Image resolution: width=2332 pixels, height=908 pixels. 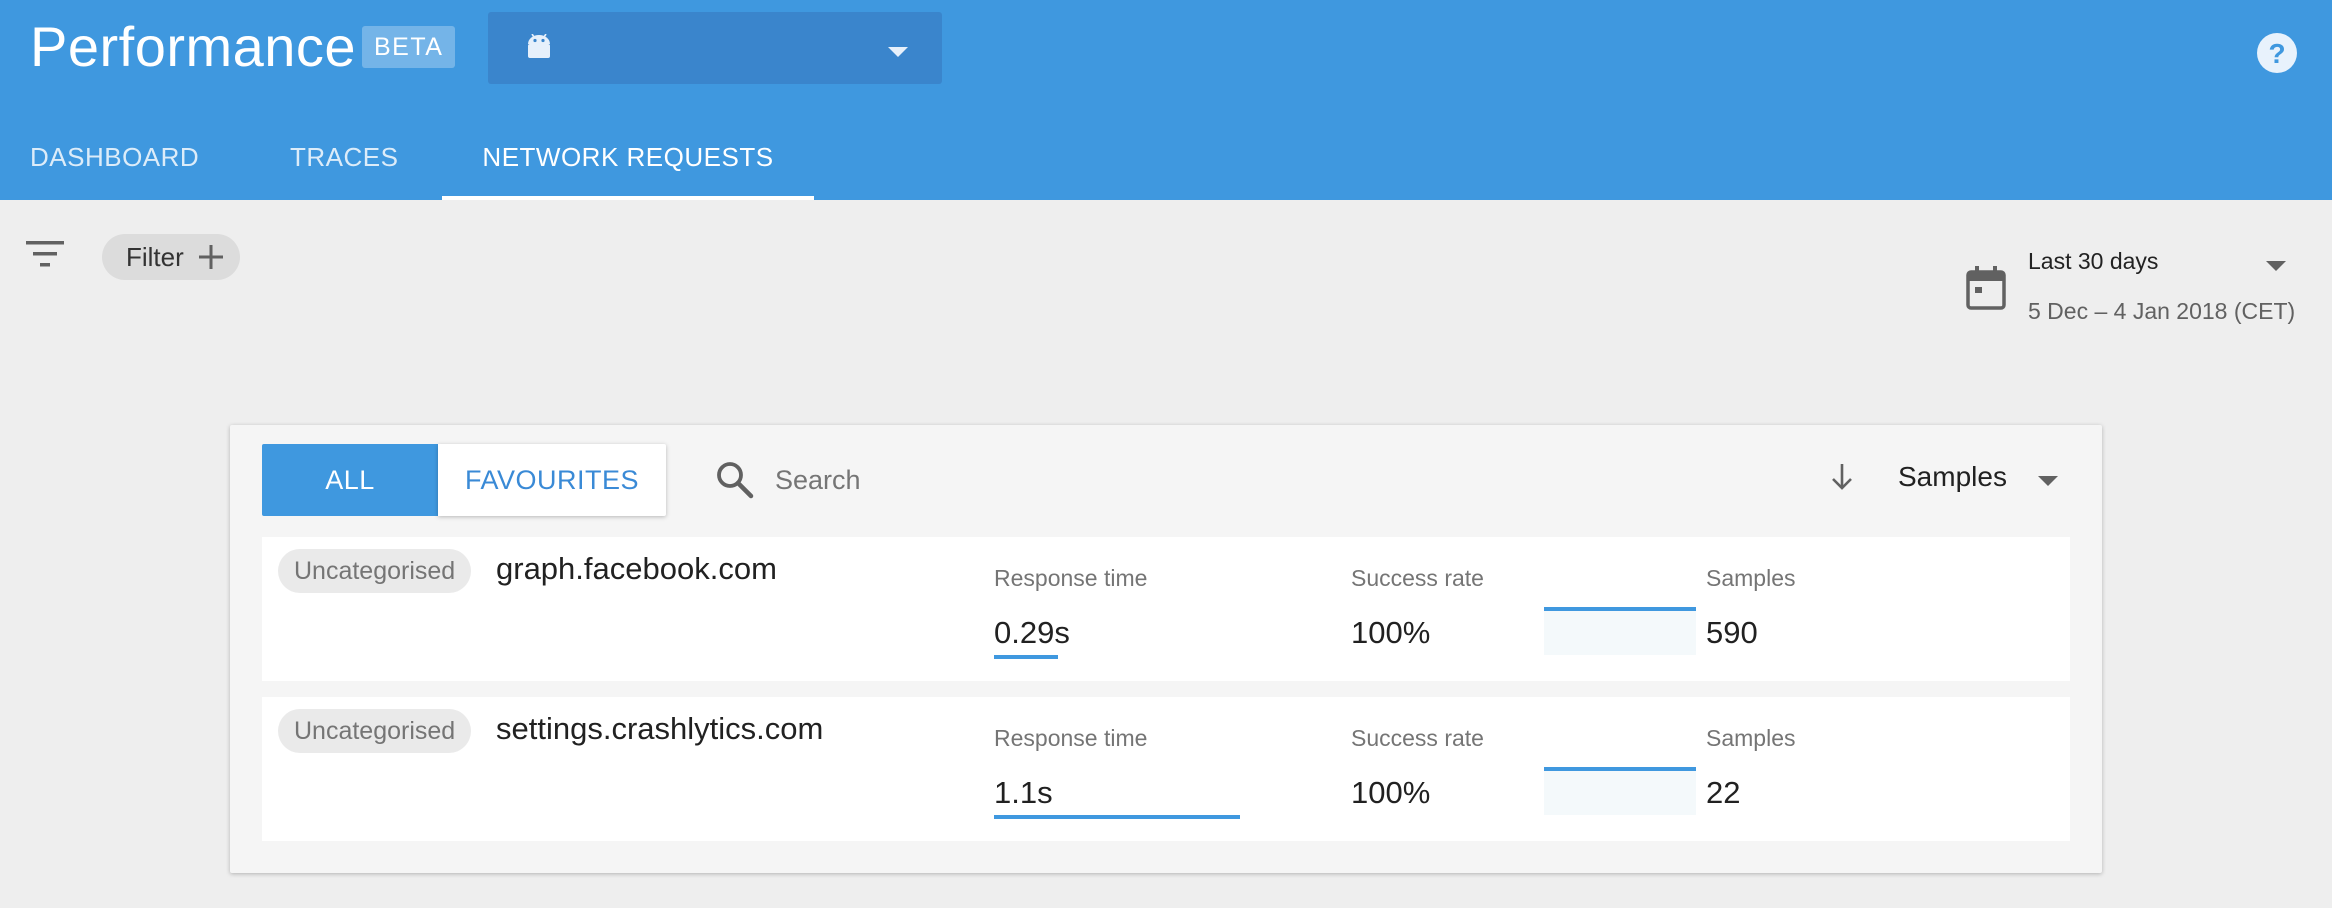 I want to click on tab-dashboard: DASHBOARD, so click(x=114, y=160).